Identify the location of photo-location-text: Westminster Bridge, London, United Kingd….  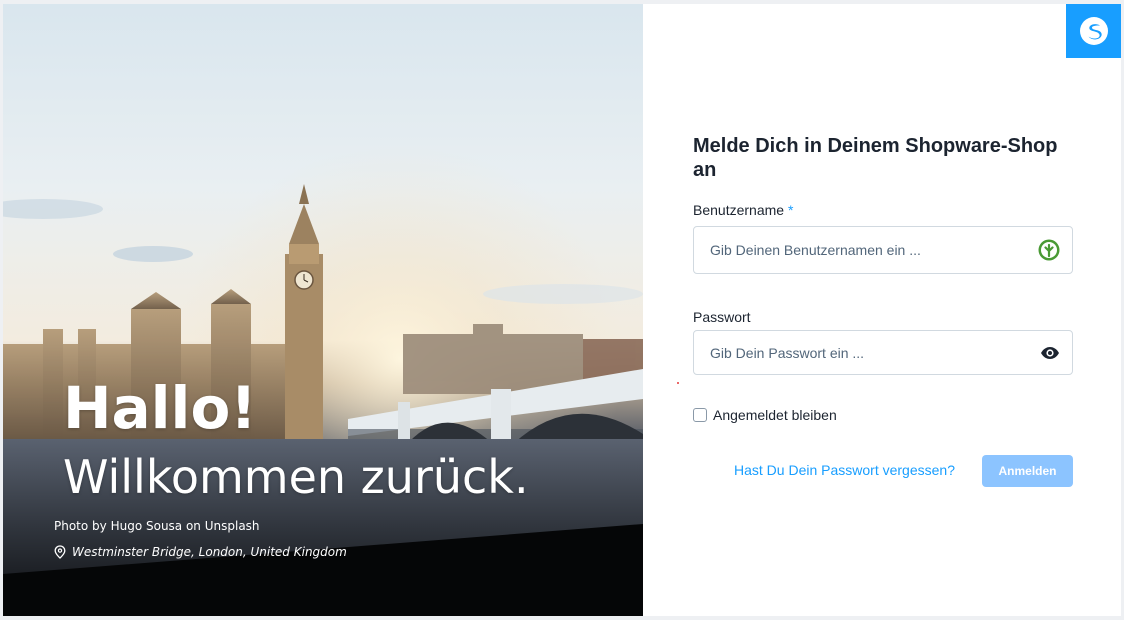
(209, 552).